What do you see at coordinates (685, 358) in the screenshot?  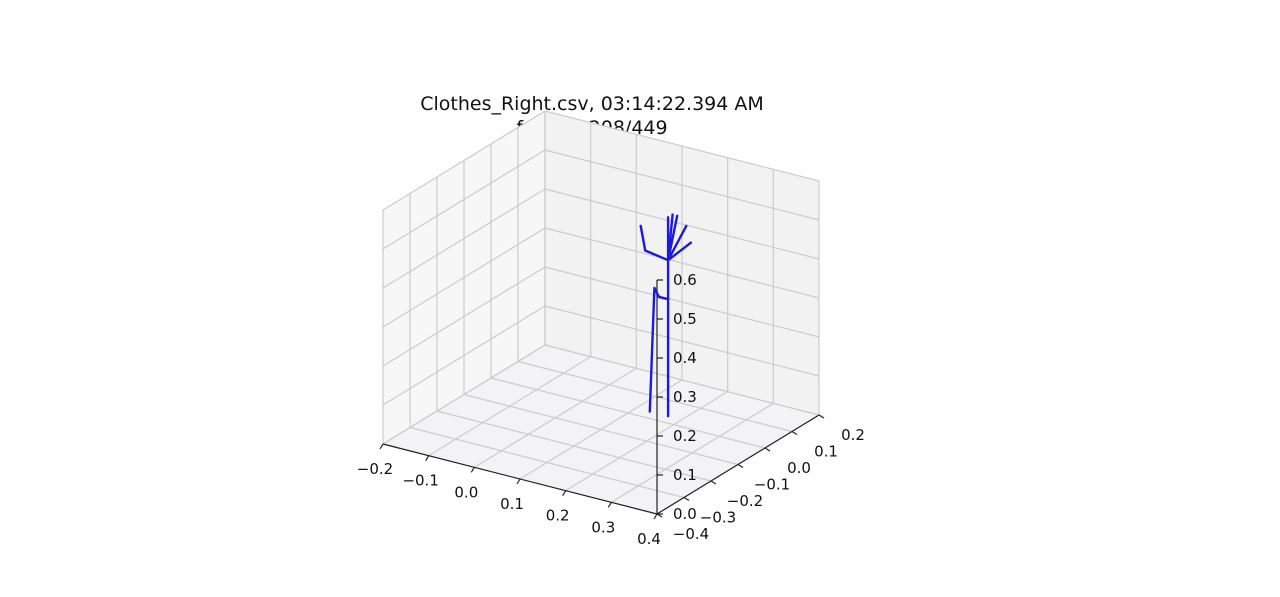 I see `z-tick-label: 0.4` at bounding box center [685, 358].